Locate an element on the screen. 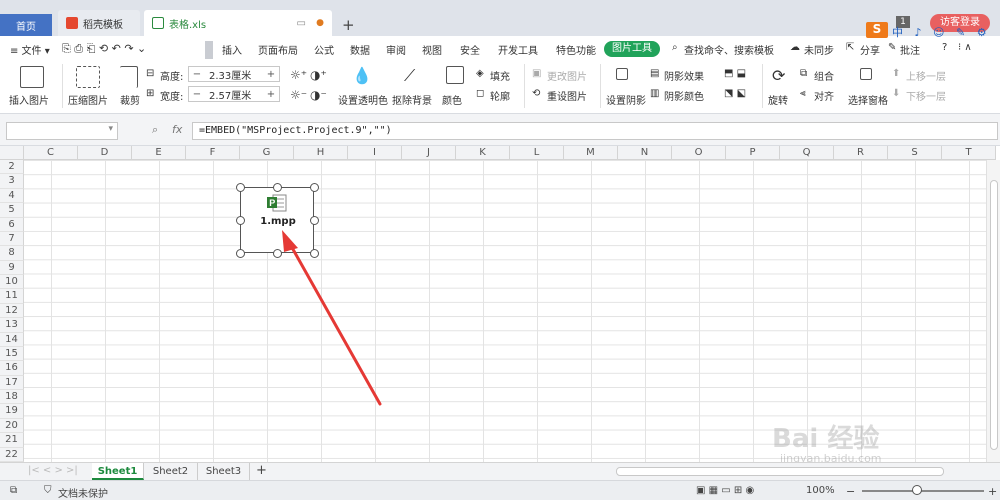 This screenshot has height=500, width=1000. menu-features: 特色功能 is located at coordinates (576, 49).